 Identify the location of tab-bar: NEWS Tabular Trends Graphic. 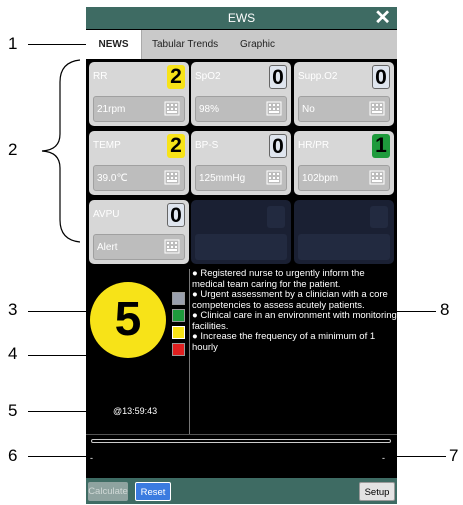
(241, 44).